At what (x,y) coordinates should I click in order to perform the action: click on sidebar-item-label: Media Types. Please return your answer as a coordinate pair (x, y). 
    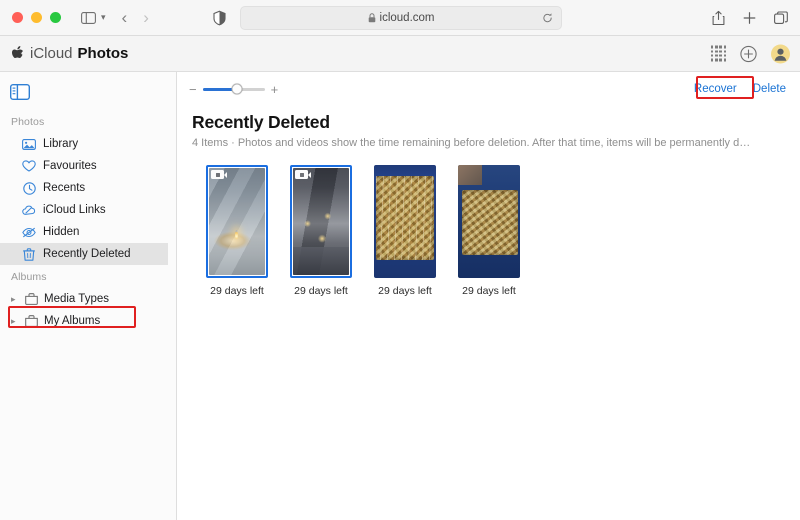
    Looking at the image, I should click on (76, 299).